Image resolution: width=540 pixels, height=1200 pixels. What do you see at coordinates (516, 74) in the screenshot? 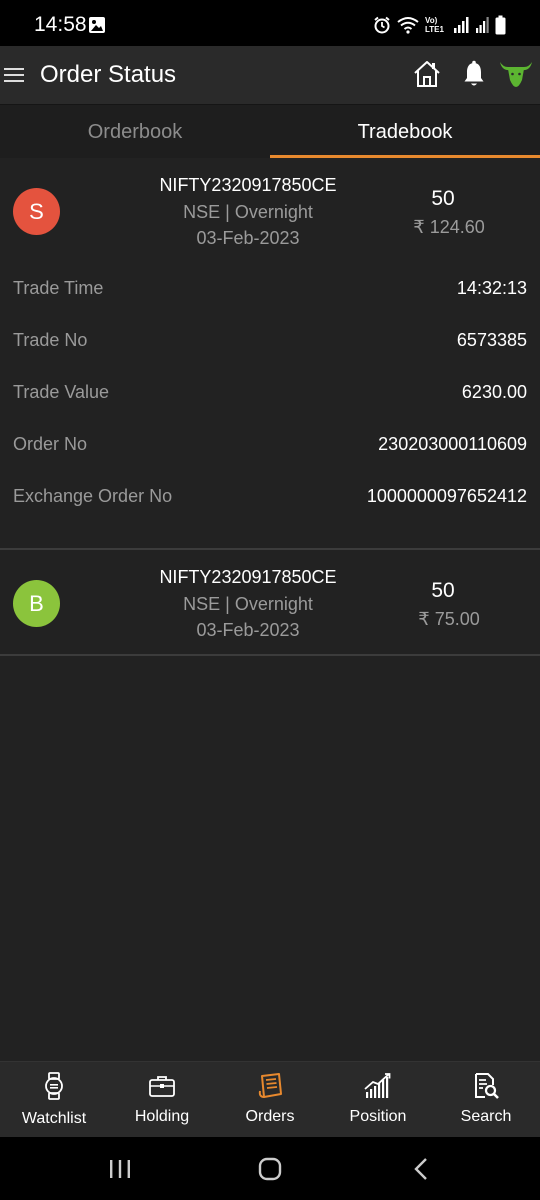
I see `bull-logo-icon` at bounding box center [516, 74].